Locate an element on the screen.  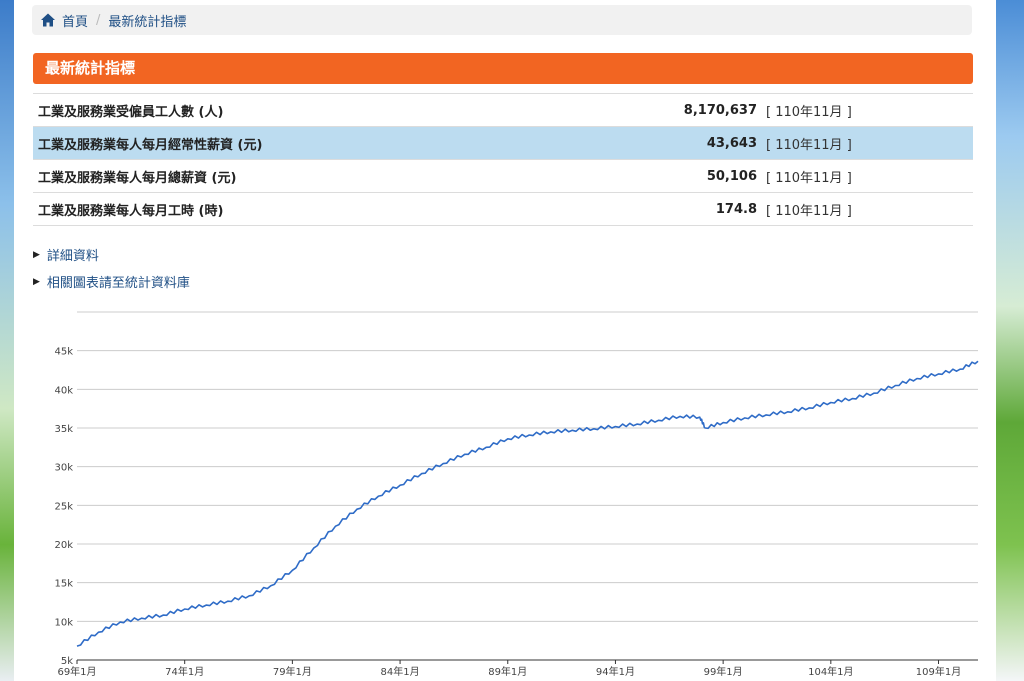
x-tick-label: 104年1月 is located at coordinates (830, 671).